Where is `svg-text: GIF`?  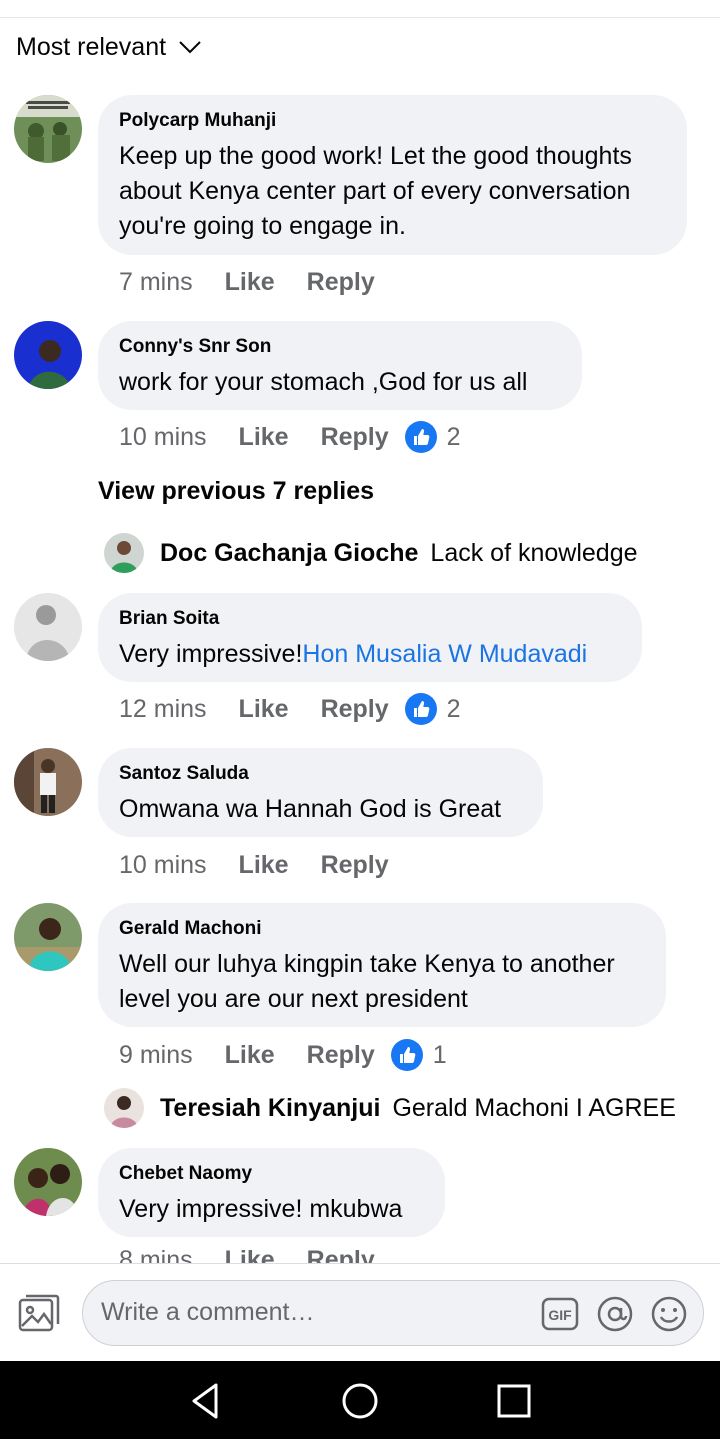
svg-text: GIF is located at coordinates (560, 1315).